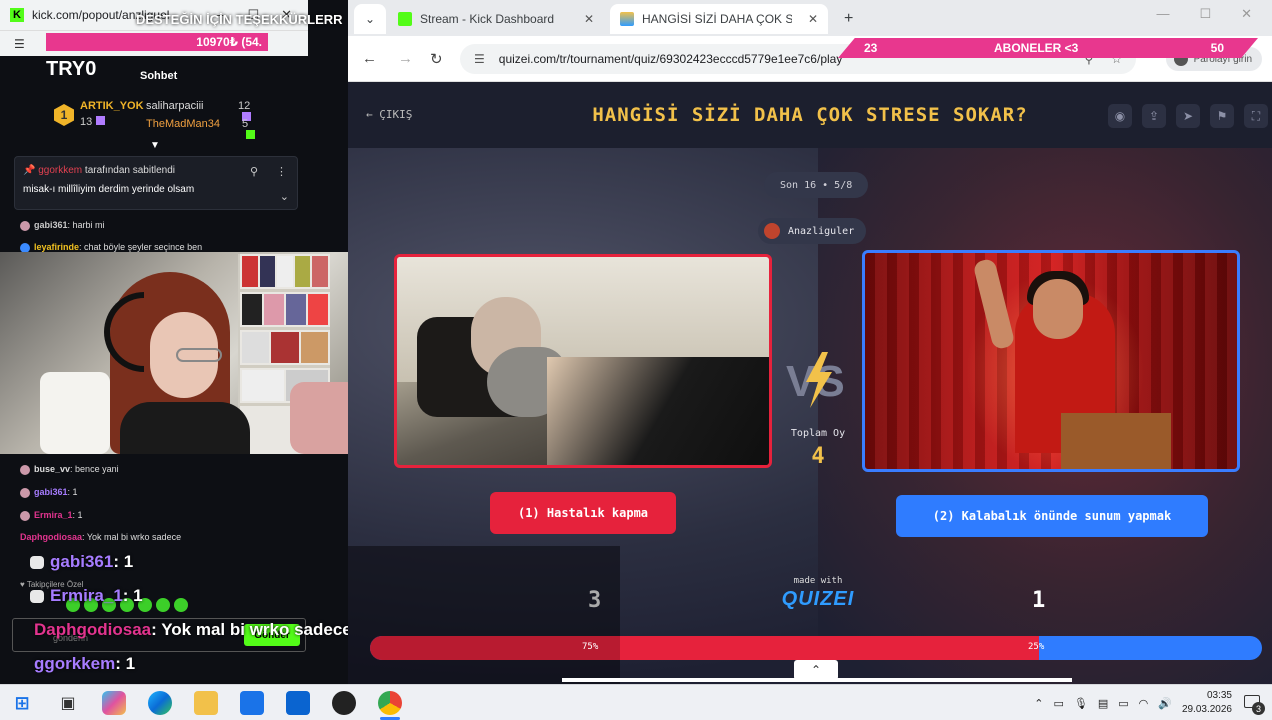 This screenshot has height=720, width=1272. Describe the element at coordinates (64, 115) in the screenshot. I see `rank-badge: 1` at that location.